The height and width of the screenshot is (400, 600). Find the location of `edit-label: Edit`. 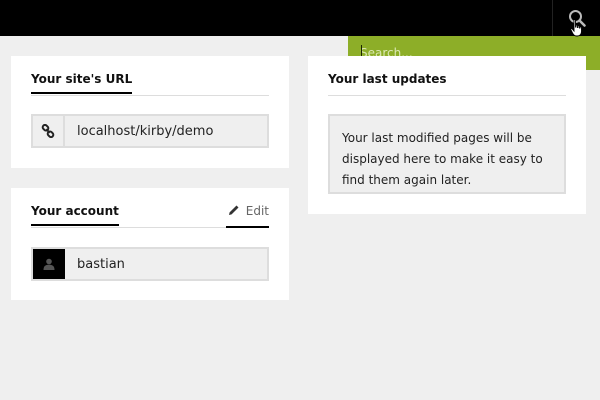

edit-label: Edit is located at coordinates (257, 211).